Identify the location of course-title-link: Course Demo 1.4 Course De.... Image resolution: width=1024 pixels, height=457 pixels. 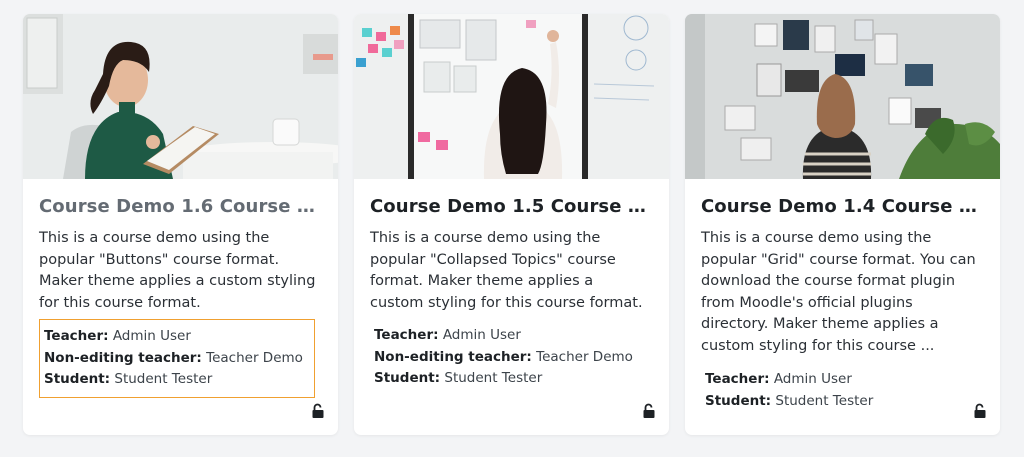
(841, 206).